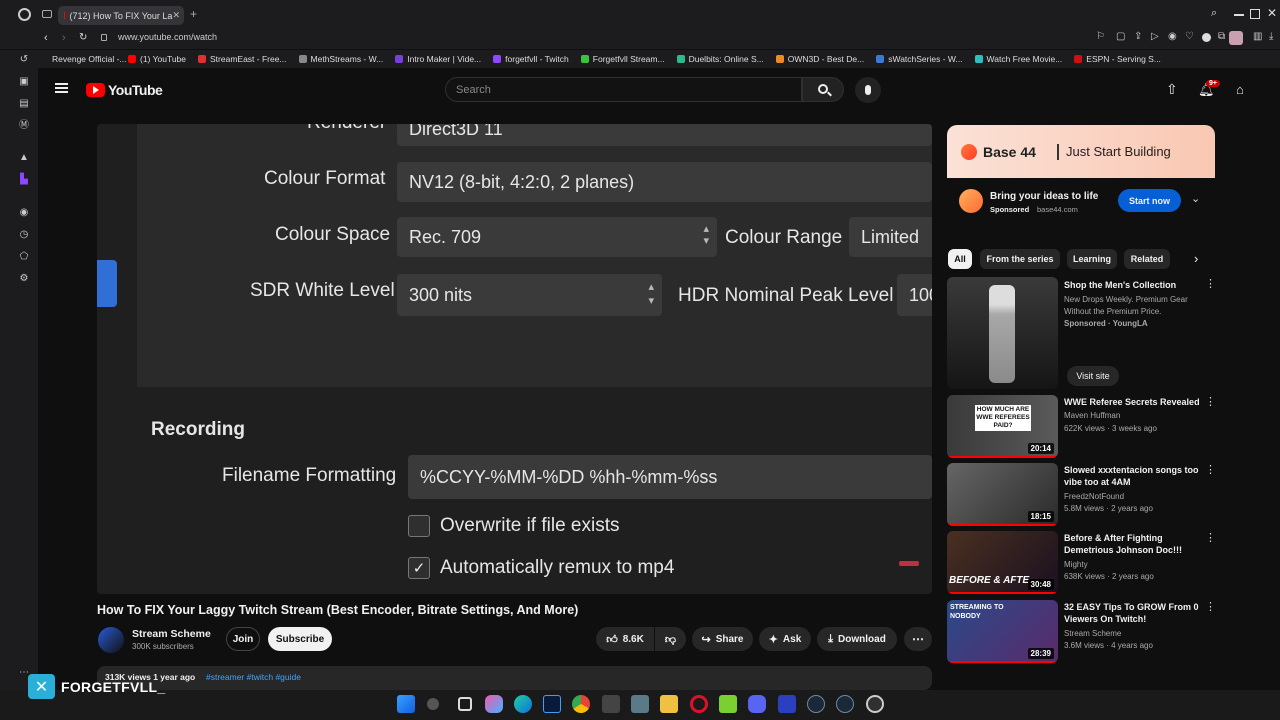  I want to click on download-icon: ⤓, so click(1271, 36).